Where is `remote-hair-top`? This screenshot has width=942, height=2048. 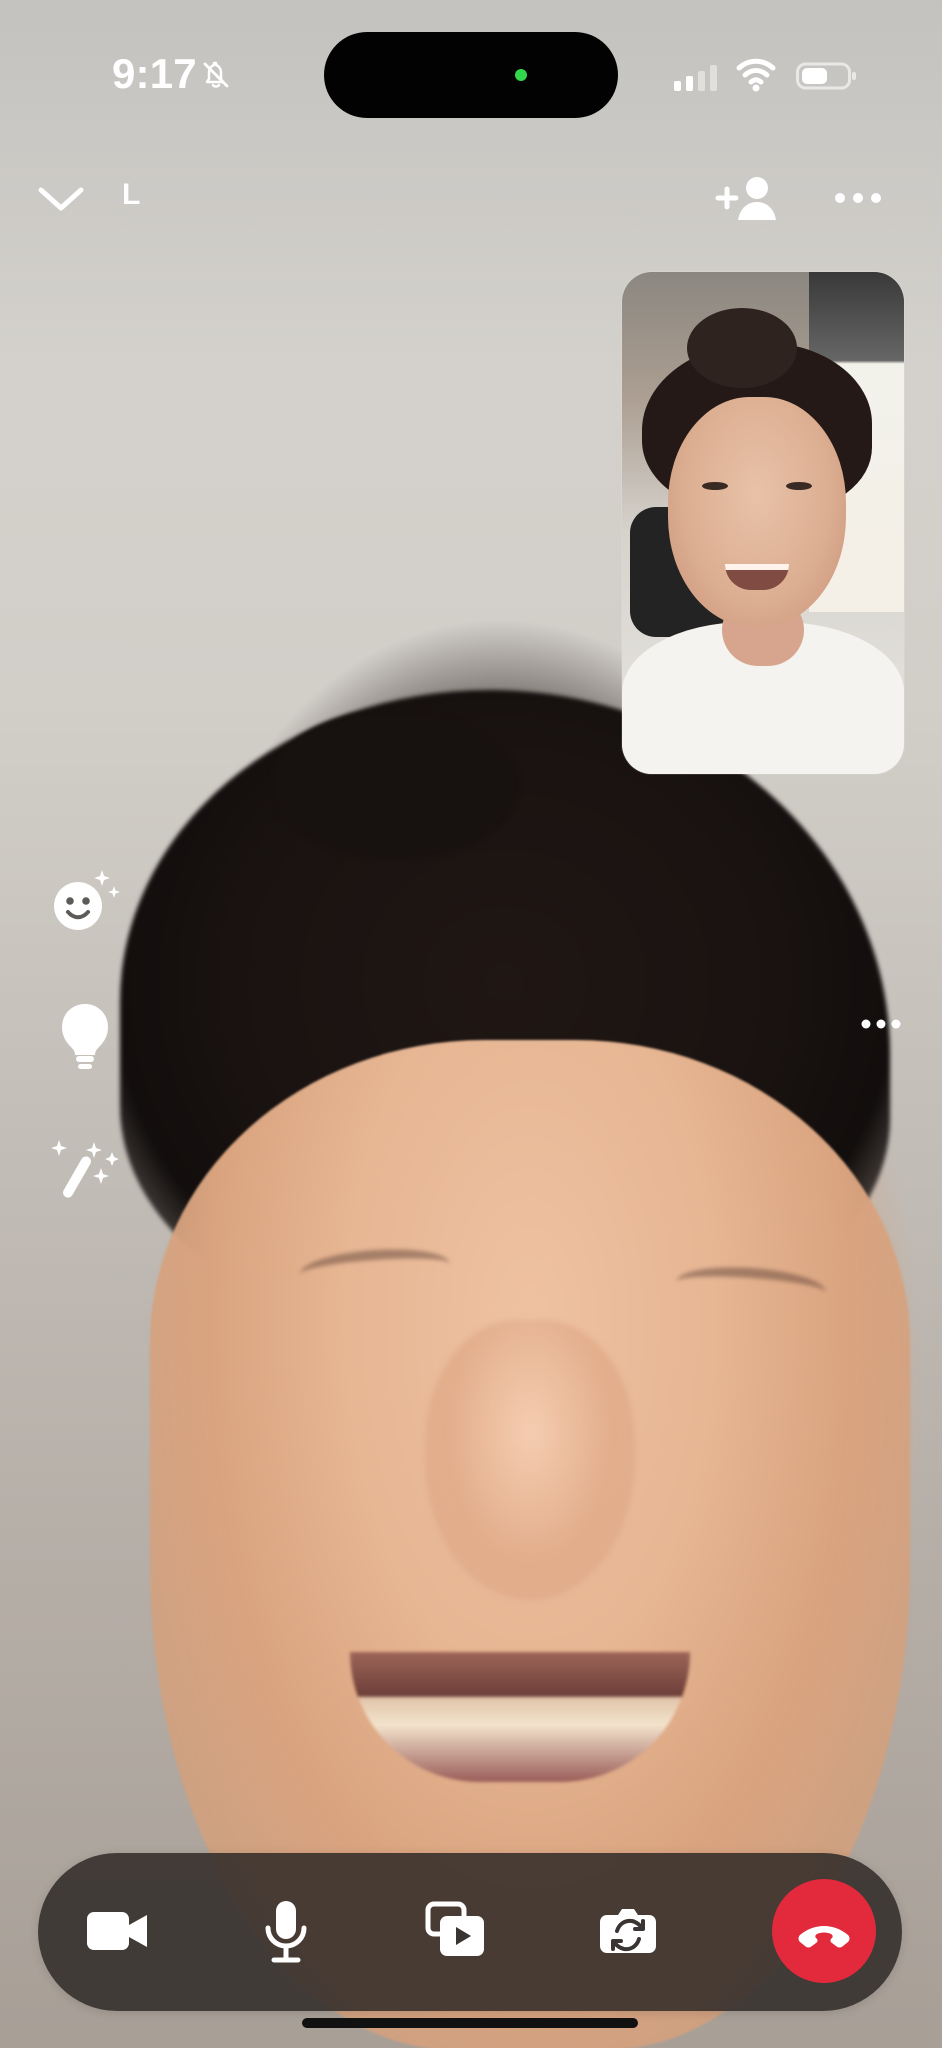
remote-hair-top is located at coordinates (395, 785).